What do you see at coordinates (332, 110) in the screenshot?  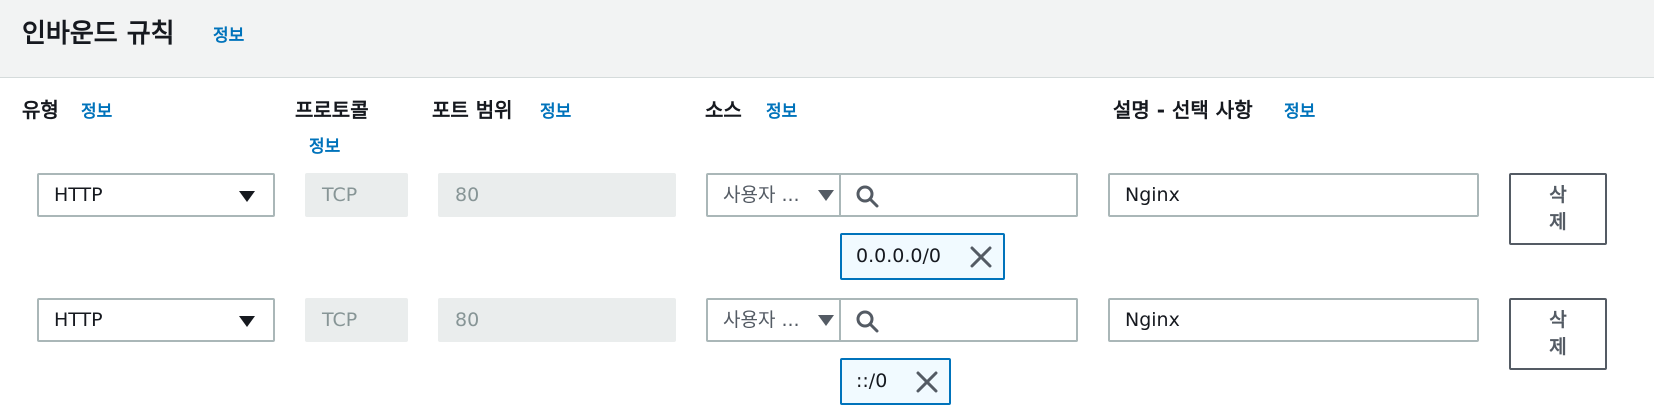 I see `column-label-protocol: 프로토콜` at bounding box center [332, 110].